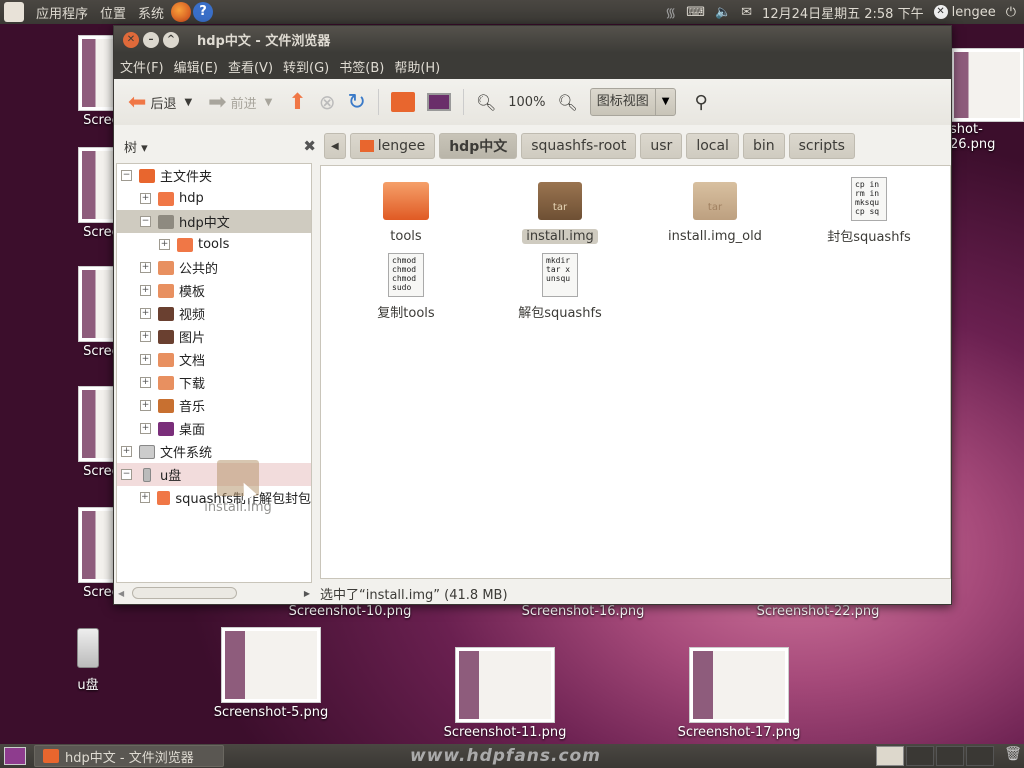 The width and height of the screenshot is (1024, 768). What do you see at coordinates (478, 146) in the screenshot?
I see `breadcrumb-hdp: hdp中文` at bounding box center [478, 146].